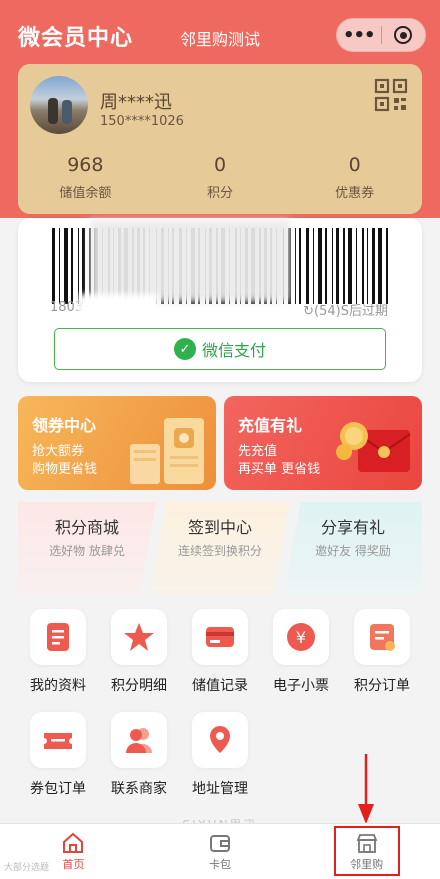  Describe the element at coordinates (65, 469) in the screenshot. I see `promo-line2: 购物更省钱` at that location.